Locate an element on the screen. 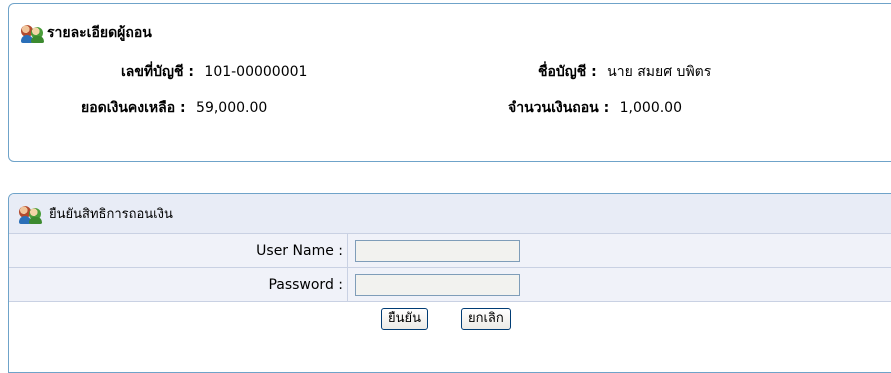  withdraw-amount-row: จำนวนเงินถอน : 1,000.00 is located at coordinates (595, 108).